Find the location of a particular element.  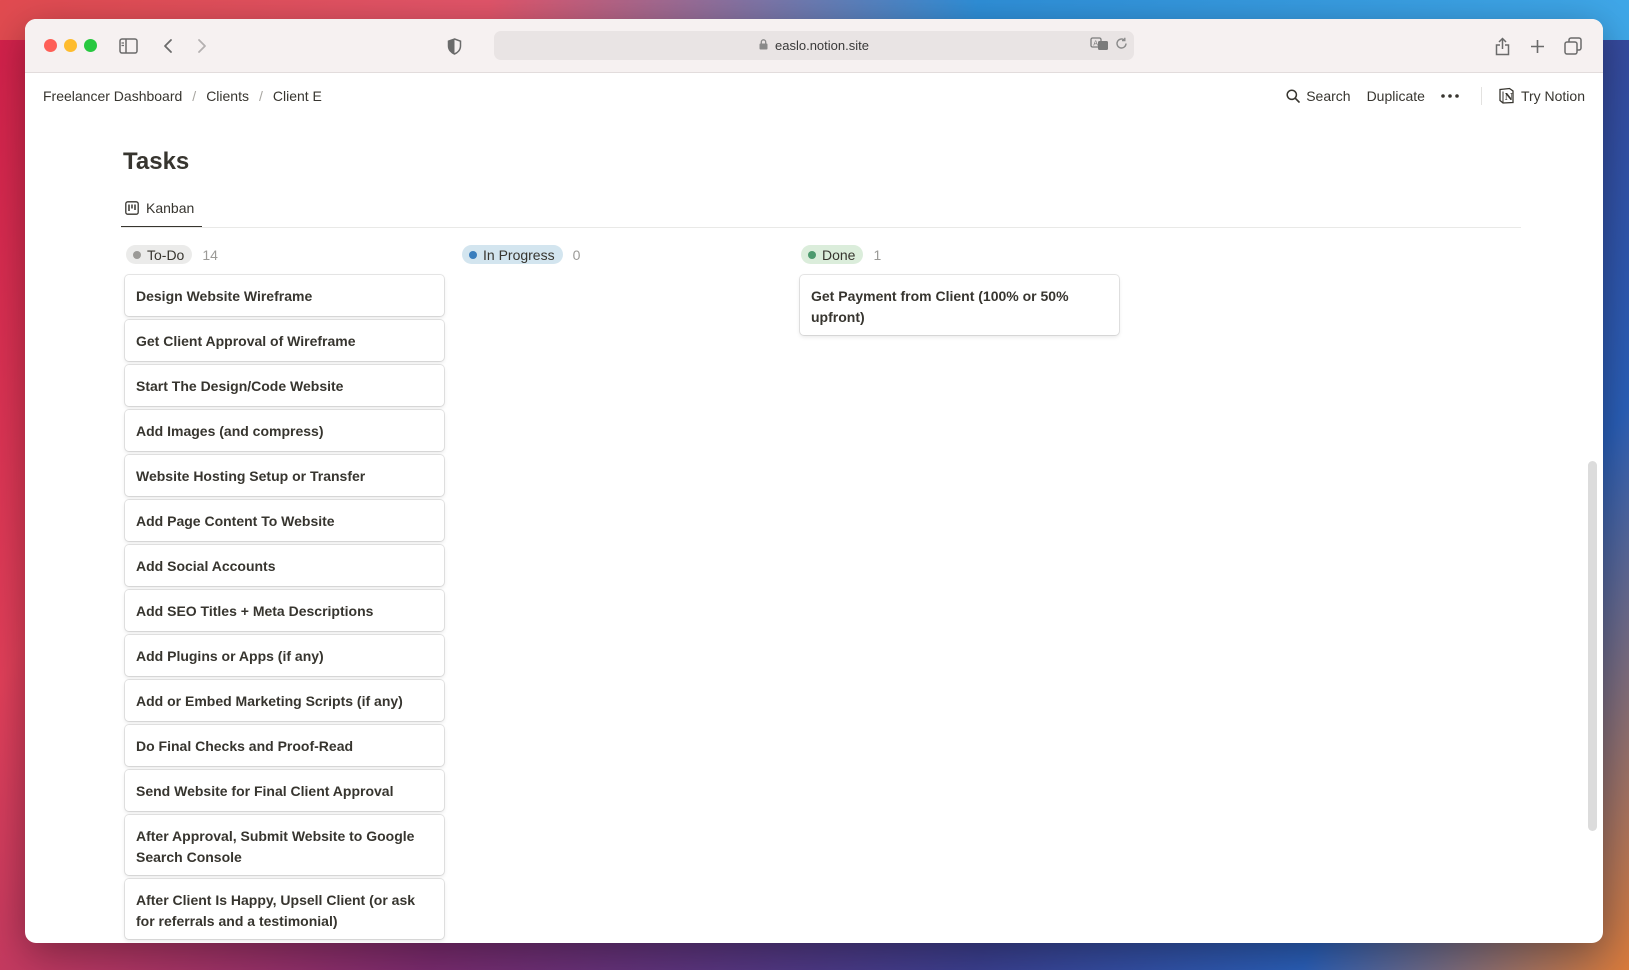

column-header: In Progress 0 is located at coordinates (620, 254).